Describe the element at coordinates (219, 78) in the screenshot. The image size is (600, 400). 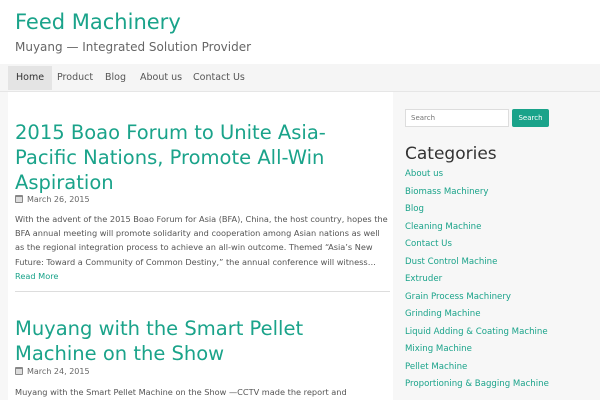
I see `nav-item-contact-us: Contact Us` at that location.